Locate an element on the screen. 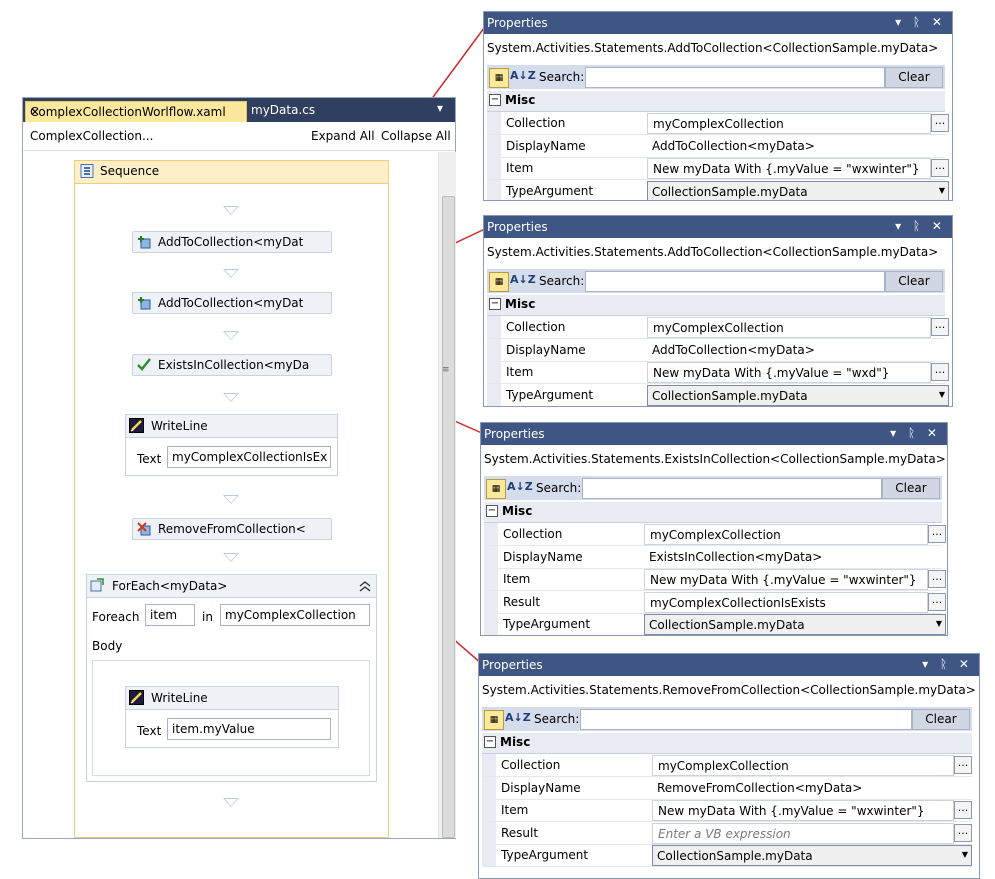  tab-mydata-cs: myData.cs is located at coordinates (283, 110).